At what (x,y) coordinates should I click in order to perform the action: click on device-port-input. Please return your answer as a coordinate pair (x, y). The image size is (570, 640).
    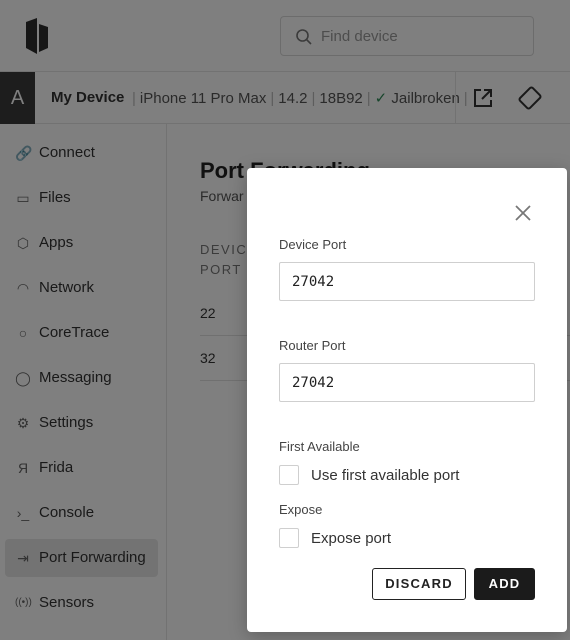
    Looking at the image, I should click on (407, 281).